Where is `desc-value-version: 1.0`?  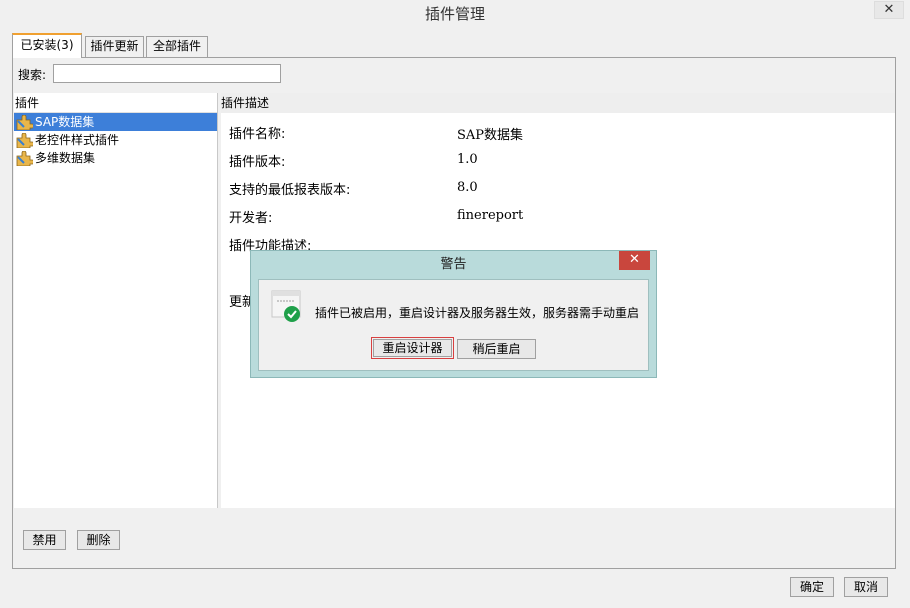
desc-value-version: 1.0 is located at coordinates (467, 159).